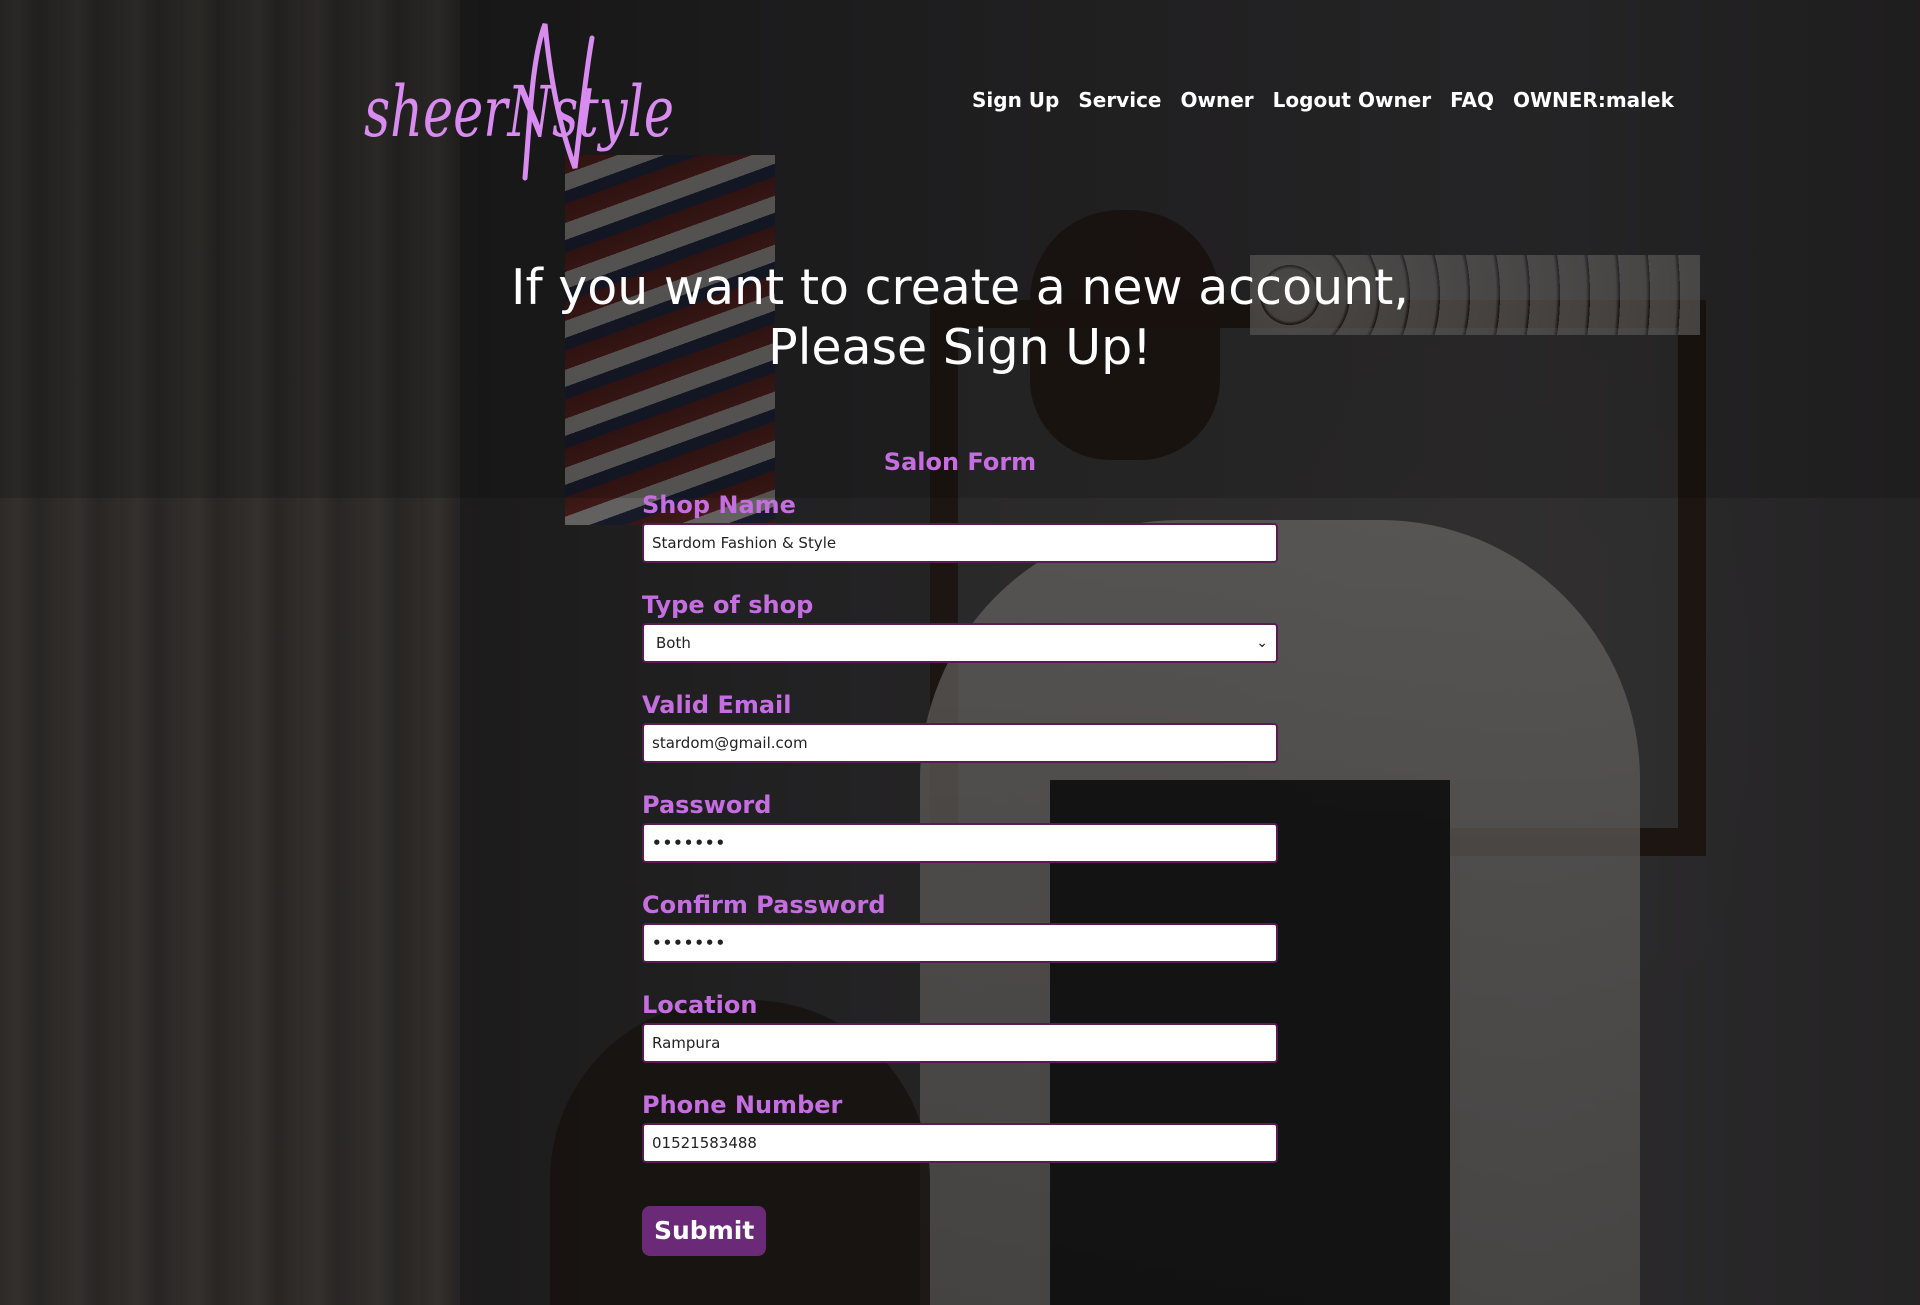  I want to click on password-field: Password •••••••, so click(960, 826).